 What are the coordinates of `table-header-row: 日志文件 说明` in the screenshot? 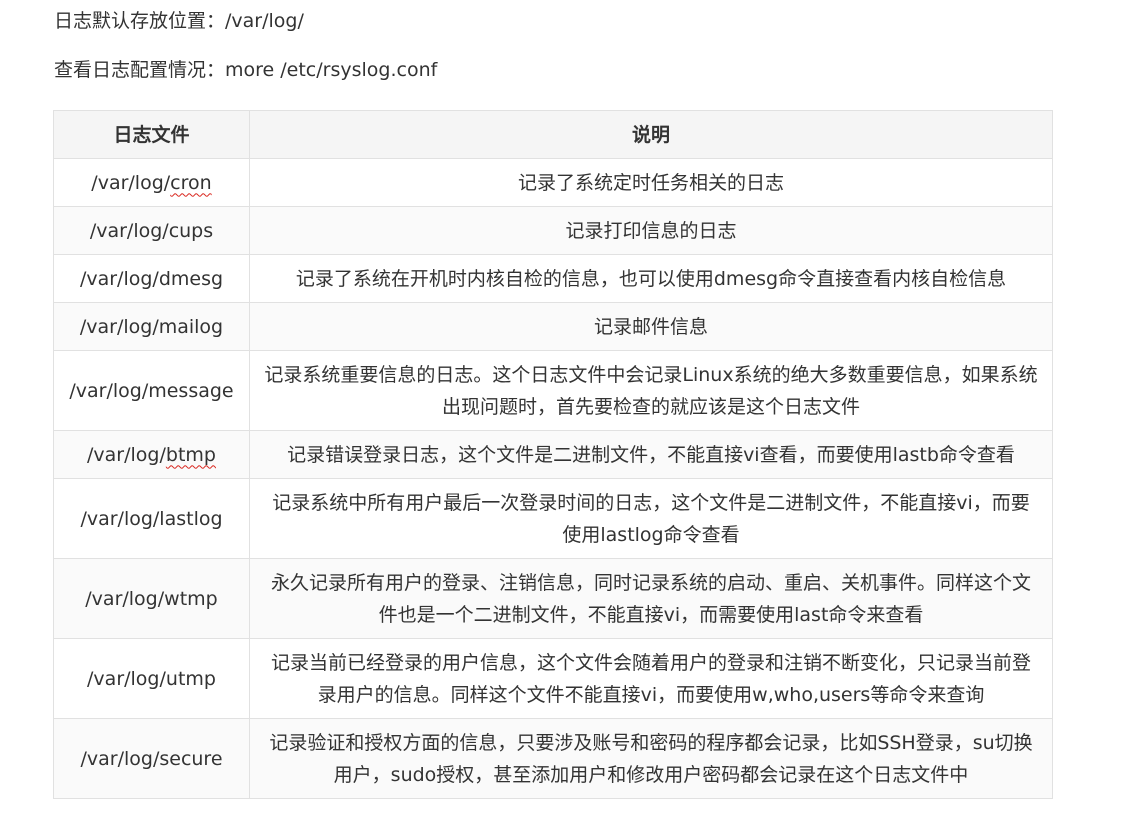 It's located at (553, 134).